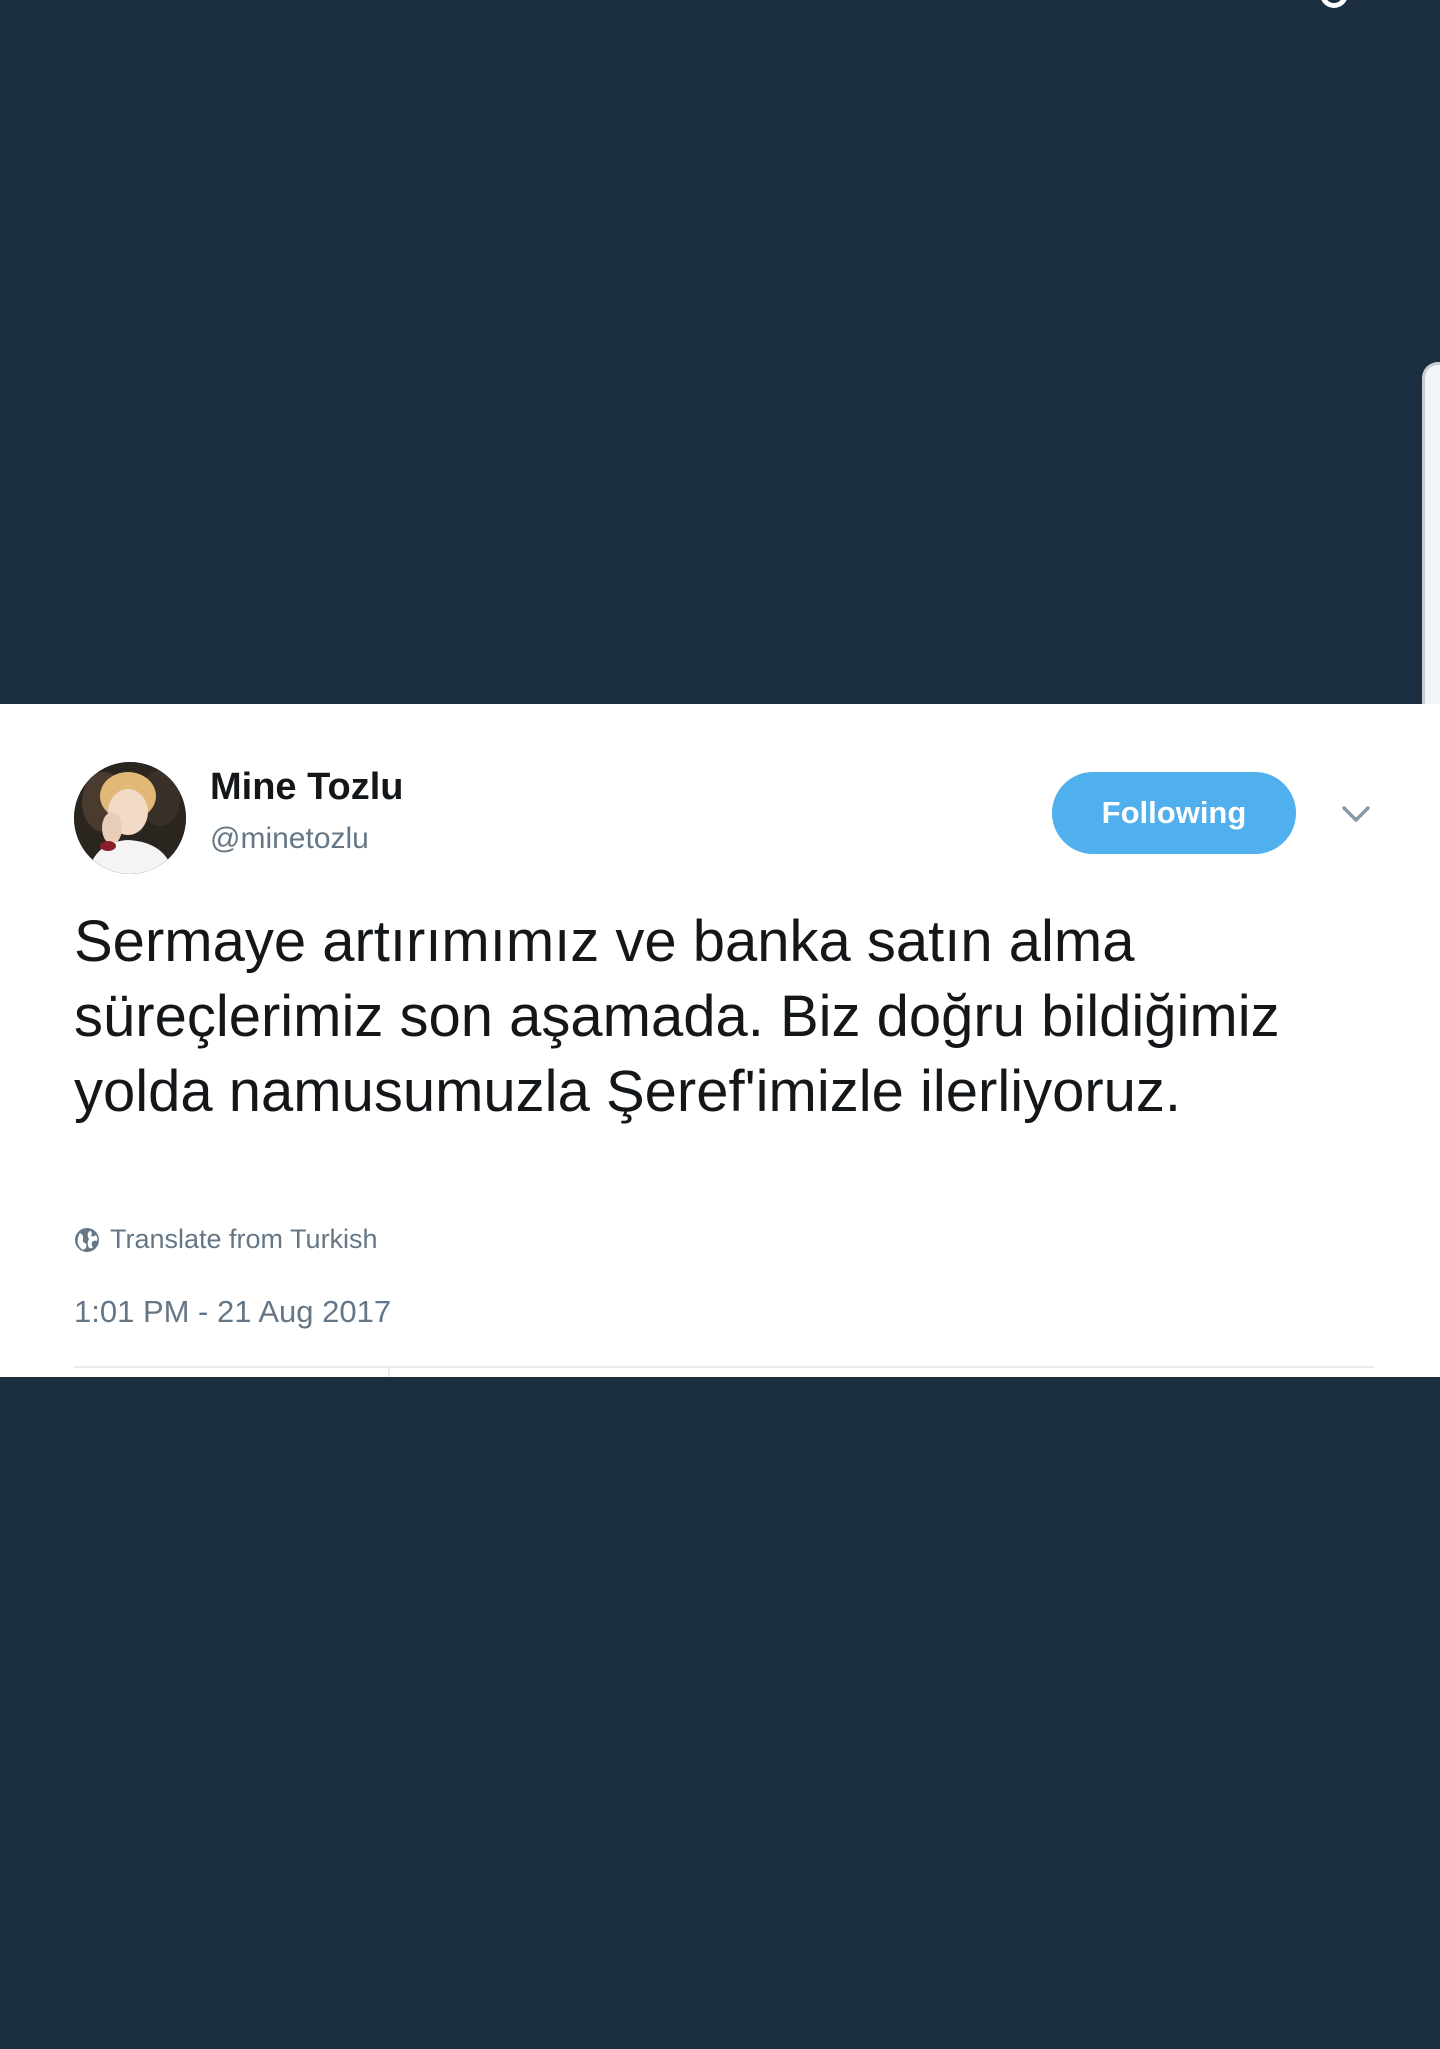 This screenshot has height=2049, width=1440. What do you see at coordinates (1356, 814) in the screenshot?
I see `chevron-down-icon` at bounding box center [1356, 814].